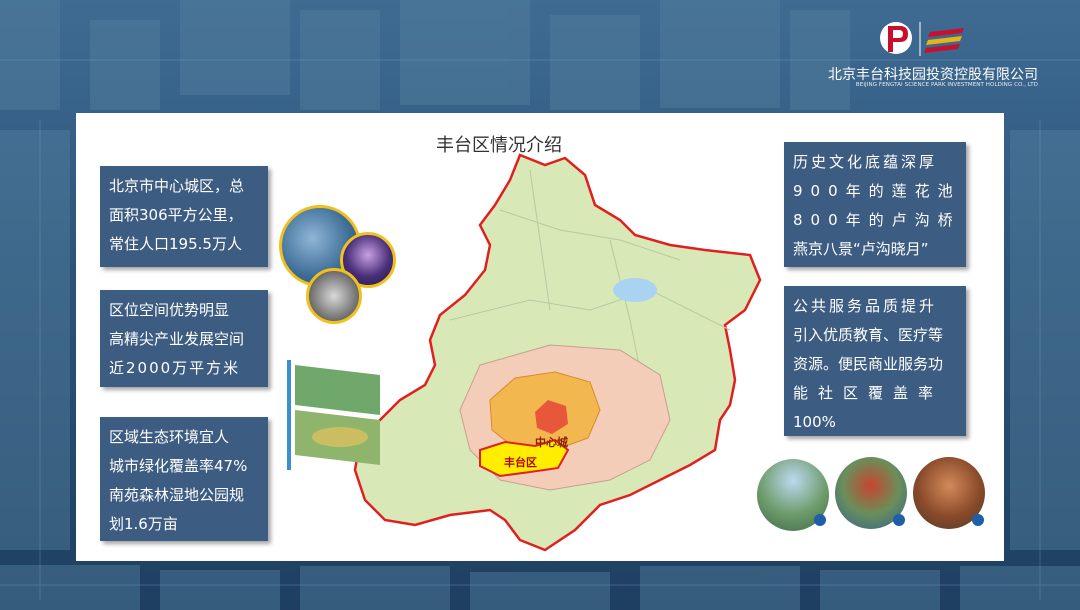 The height and width of the screenshot is (610, 1080). I want to click on info-line: 划1.6万亩, so click(143, 524).